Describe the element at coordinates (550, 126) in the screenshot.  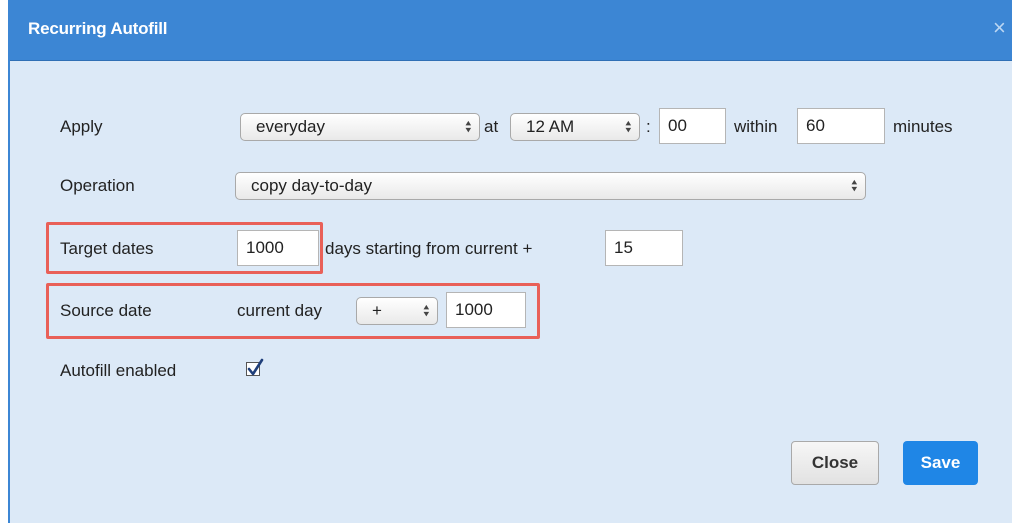
I see `hour-value: 12 AM` at that location.